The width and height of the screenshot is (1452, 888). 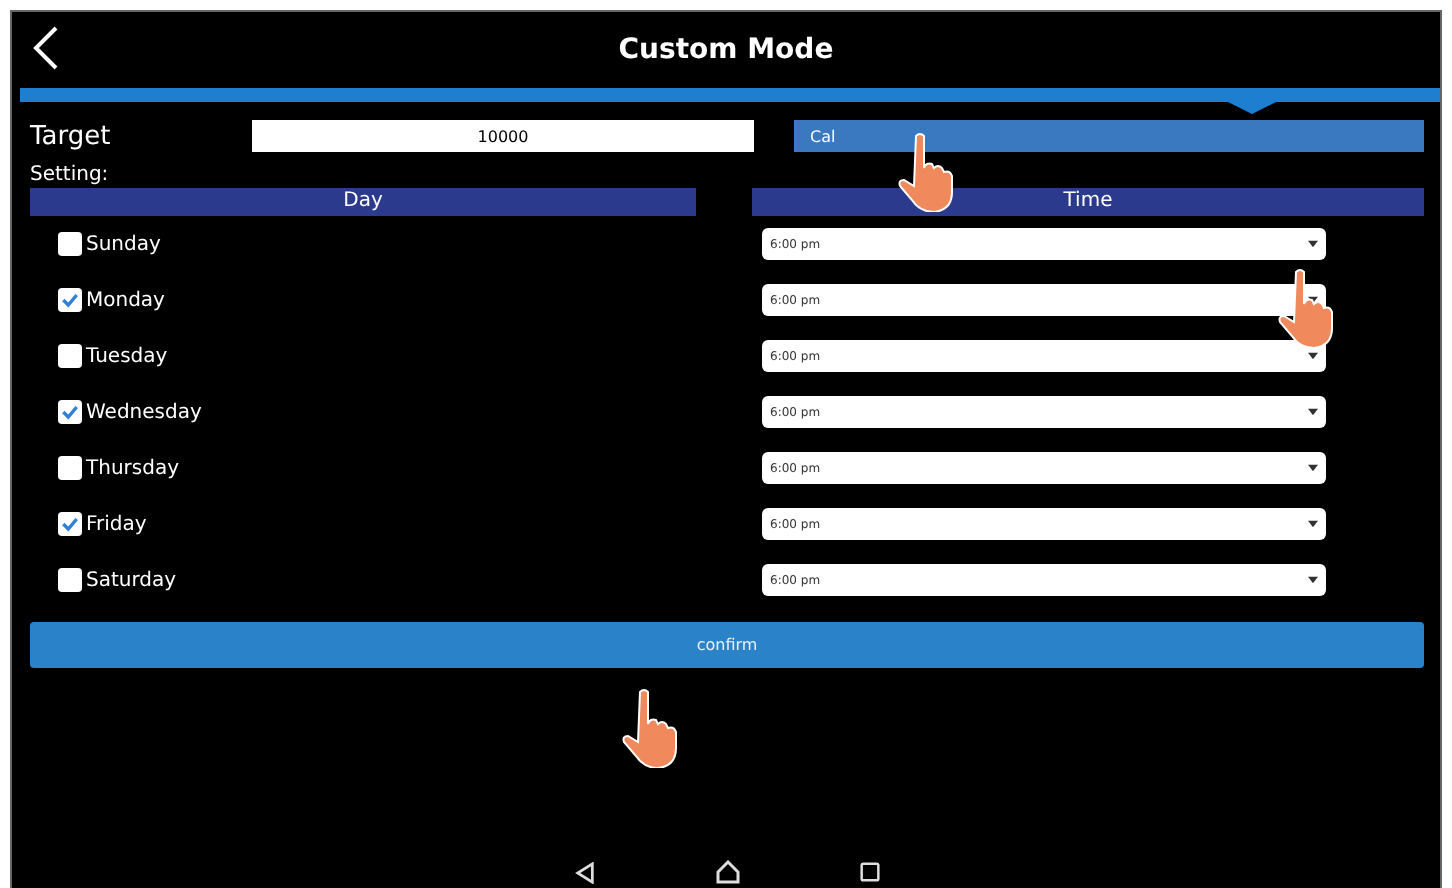 I want to click on setting-label: Setting:, so click(x=70, y=175).